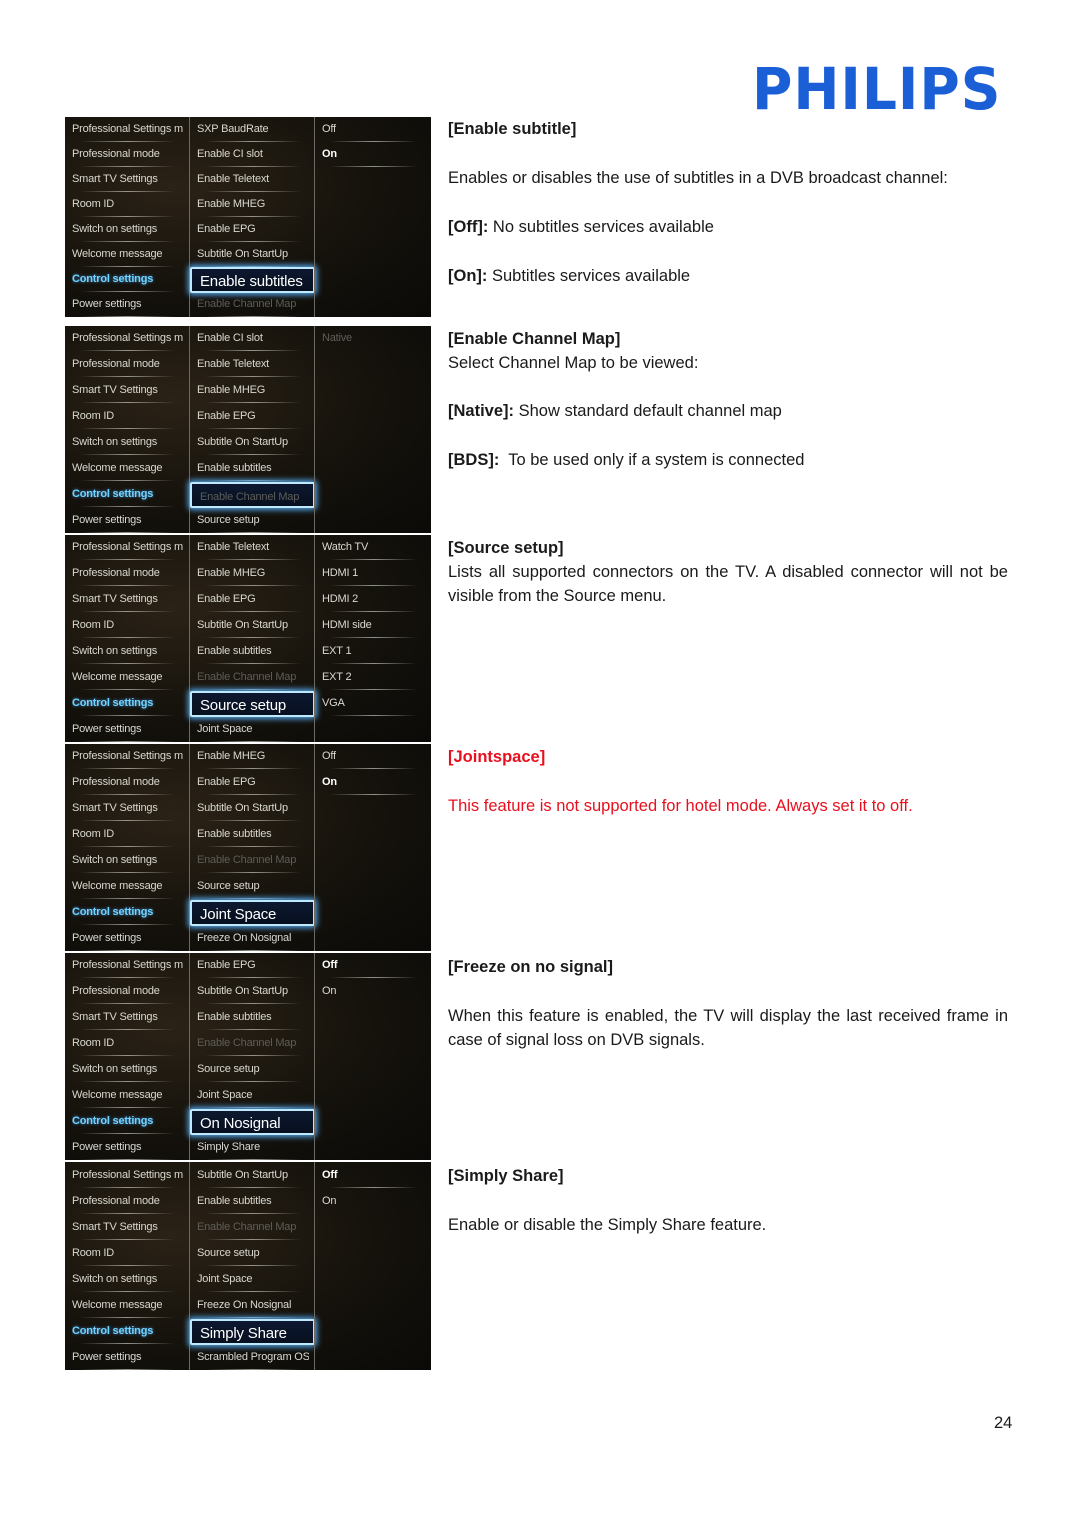 Image resolution: width=1080 pixels, height=1527 pixels. I want to click on option-item: EXT 1, so click(373, 651).